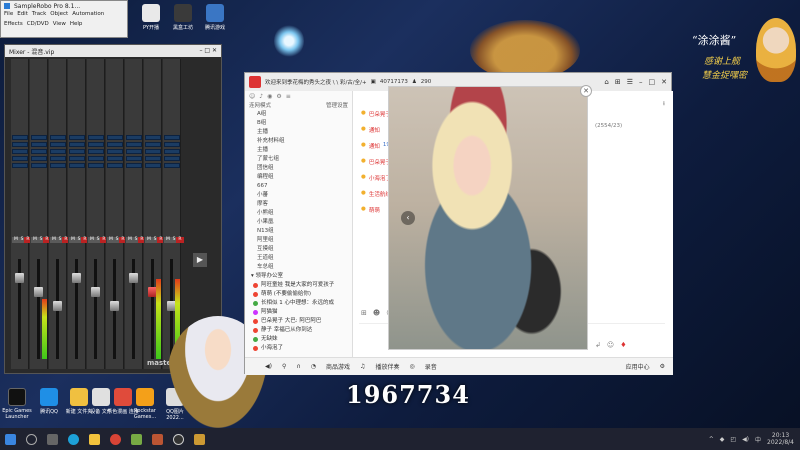  Describe the element at coordinates (610, 345) in the screenshot. I see `send-icon: ↲ ☺ ♦` at that location.